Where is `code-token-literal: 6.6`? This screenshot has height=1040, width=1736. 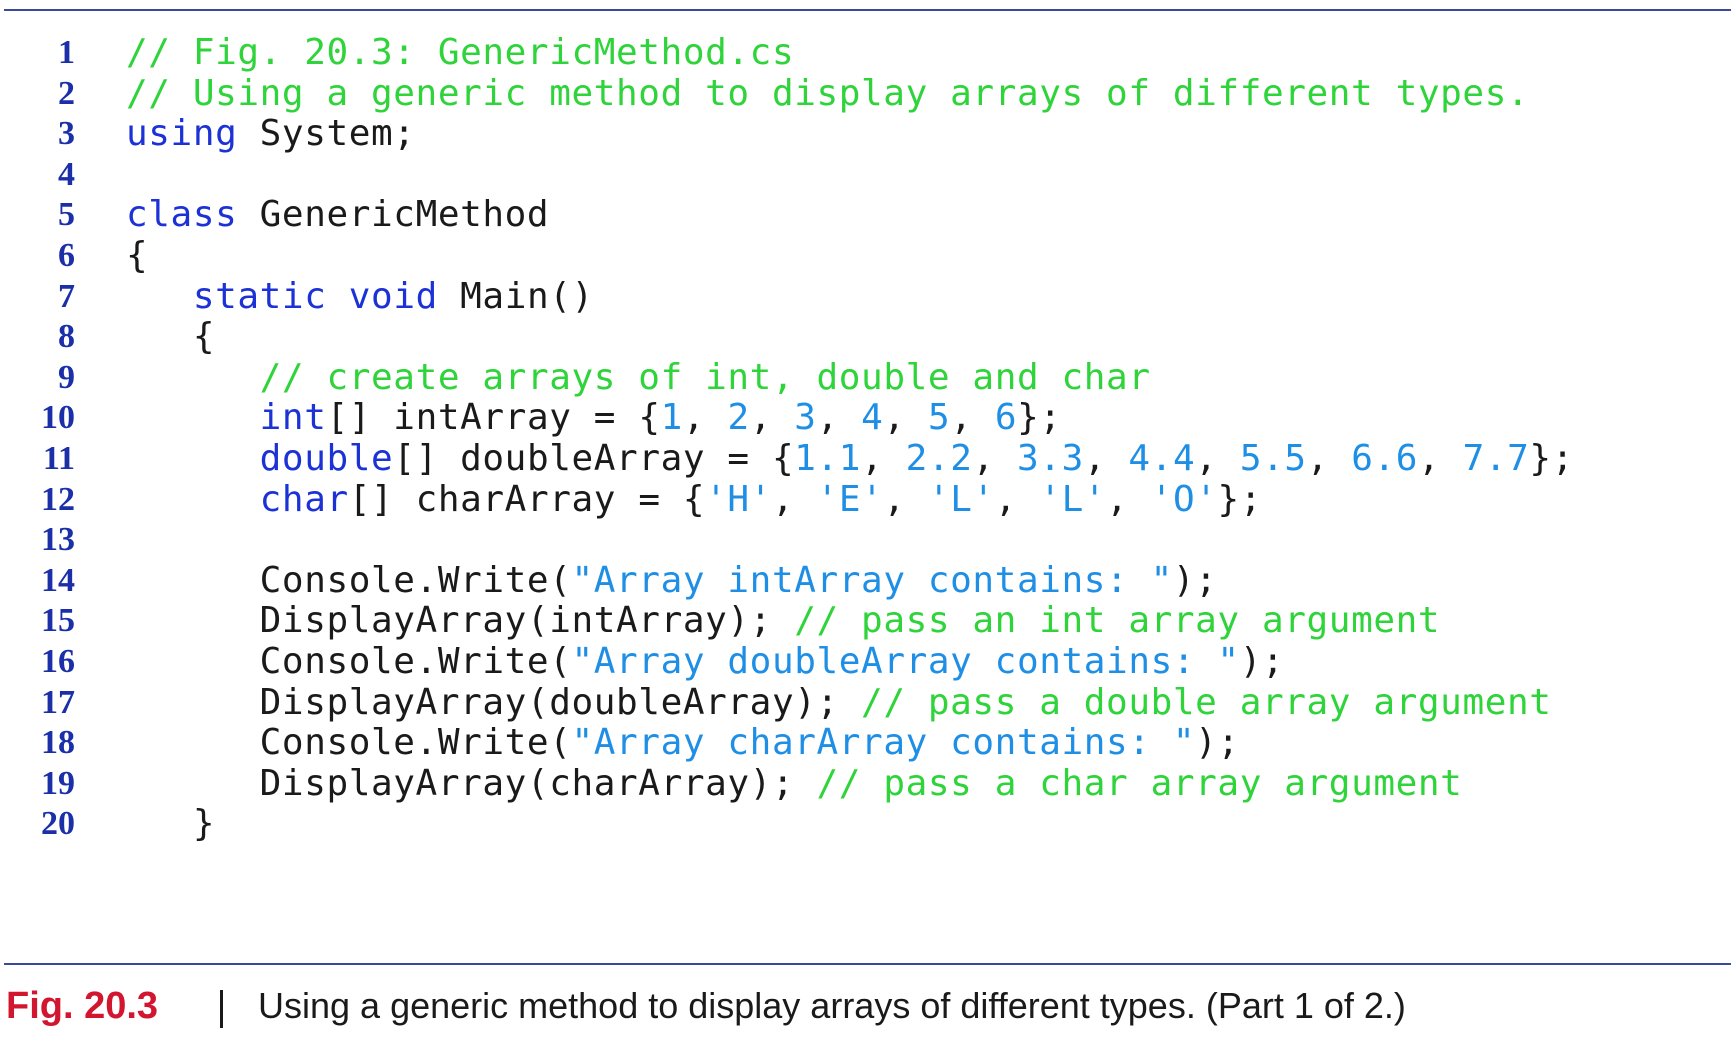 code-token-literal: 6.6 is located at coordinates (1385, 458).